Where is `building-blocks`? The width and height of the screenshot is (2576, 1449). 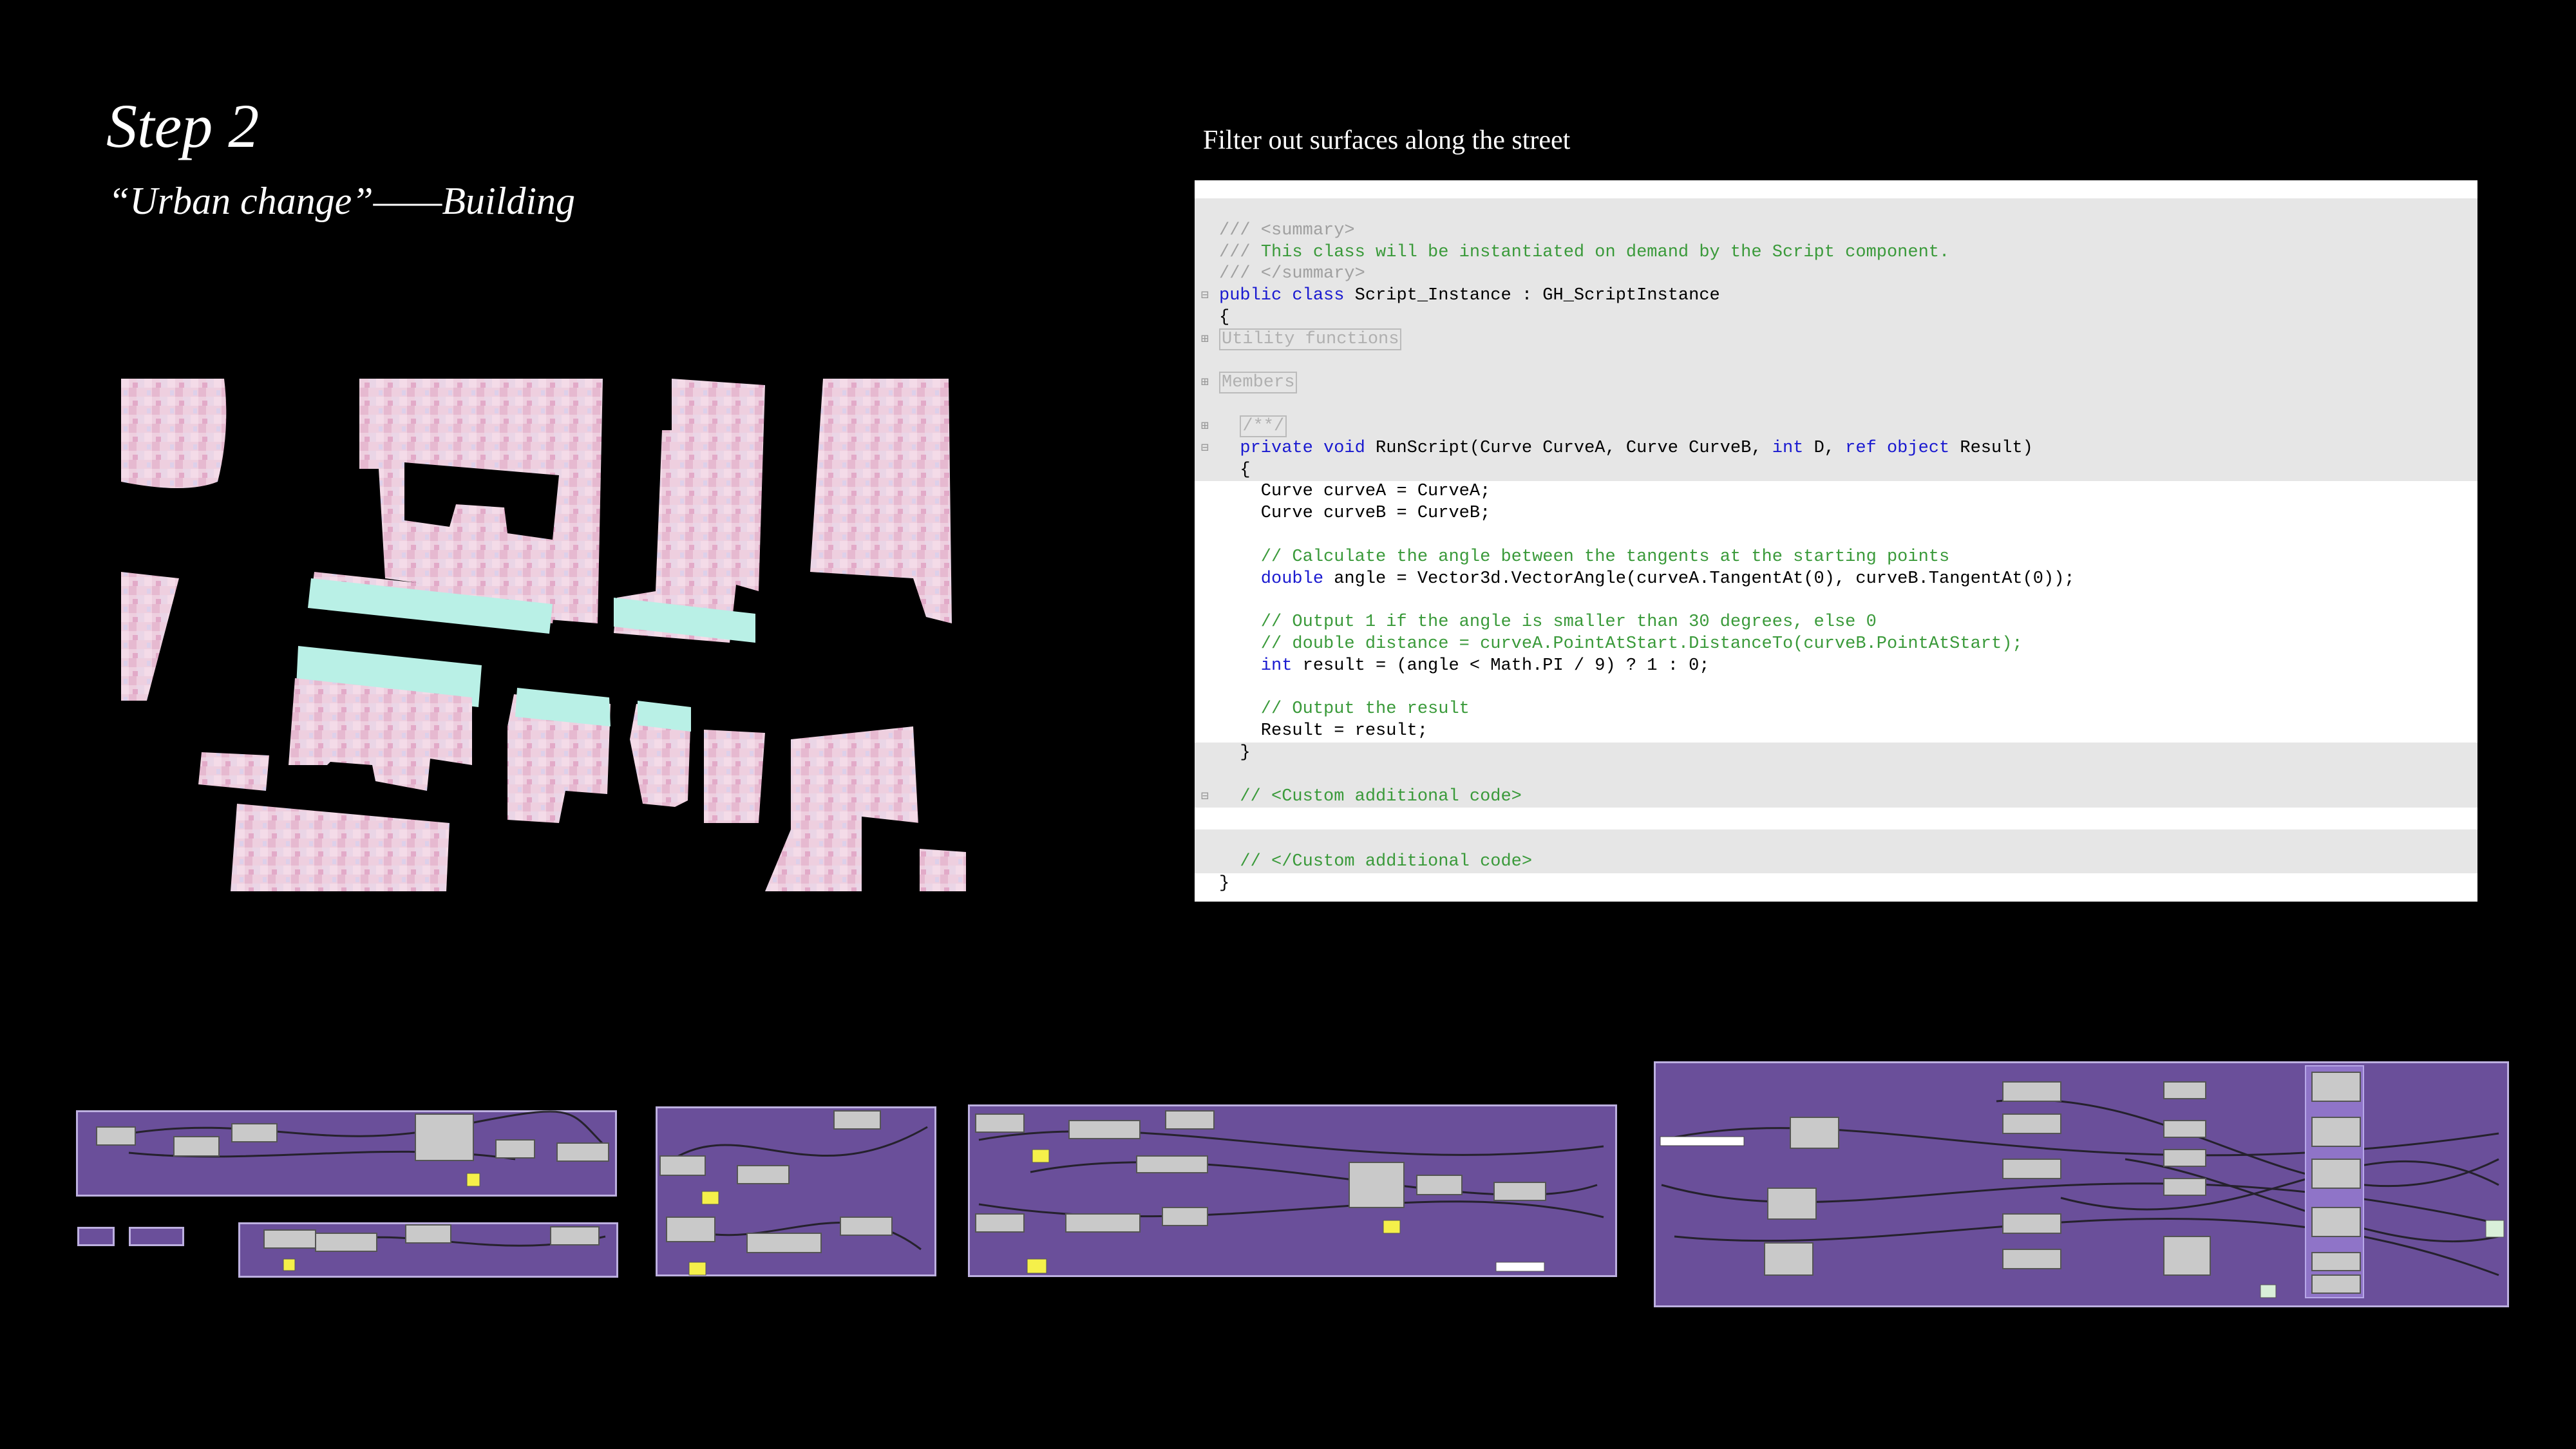
building-blocks is located at coordinates (543, 635).